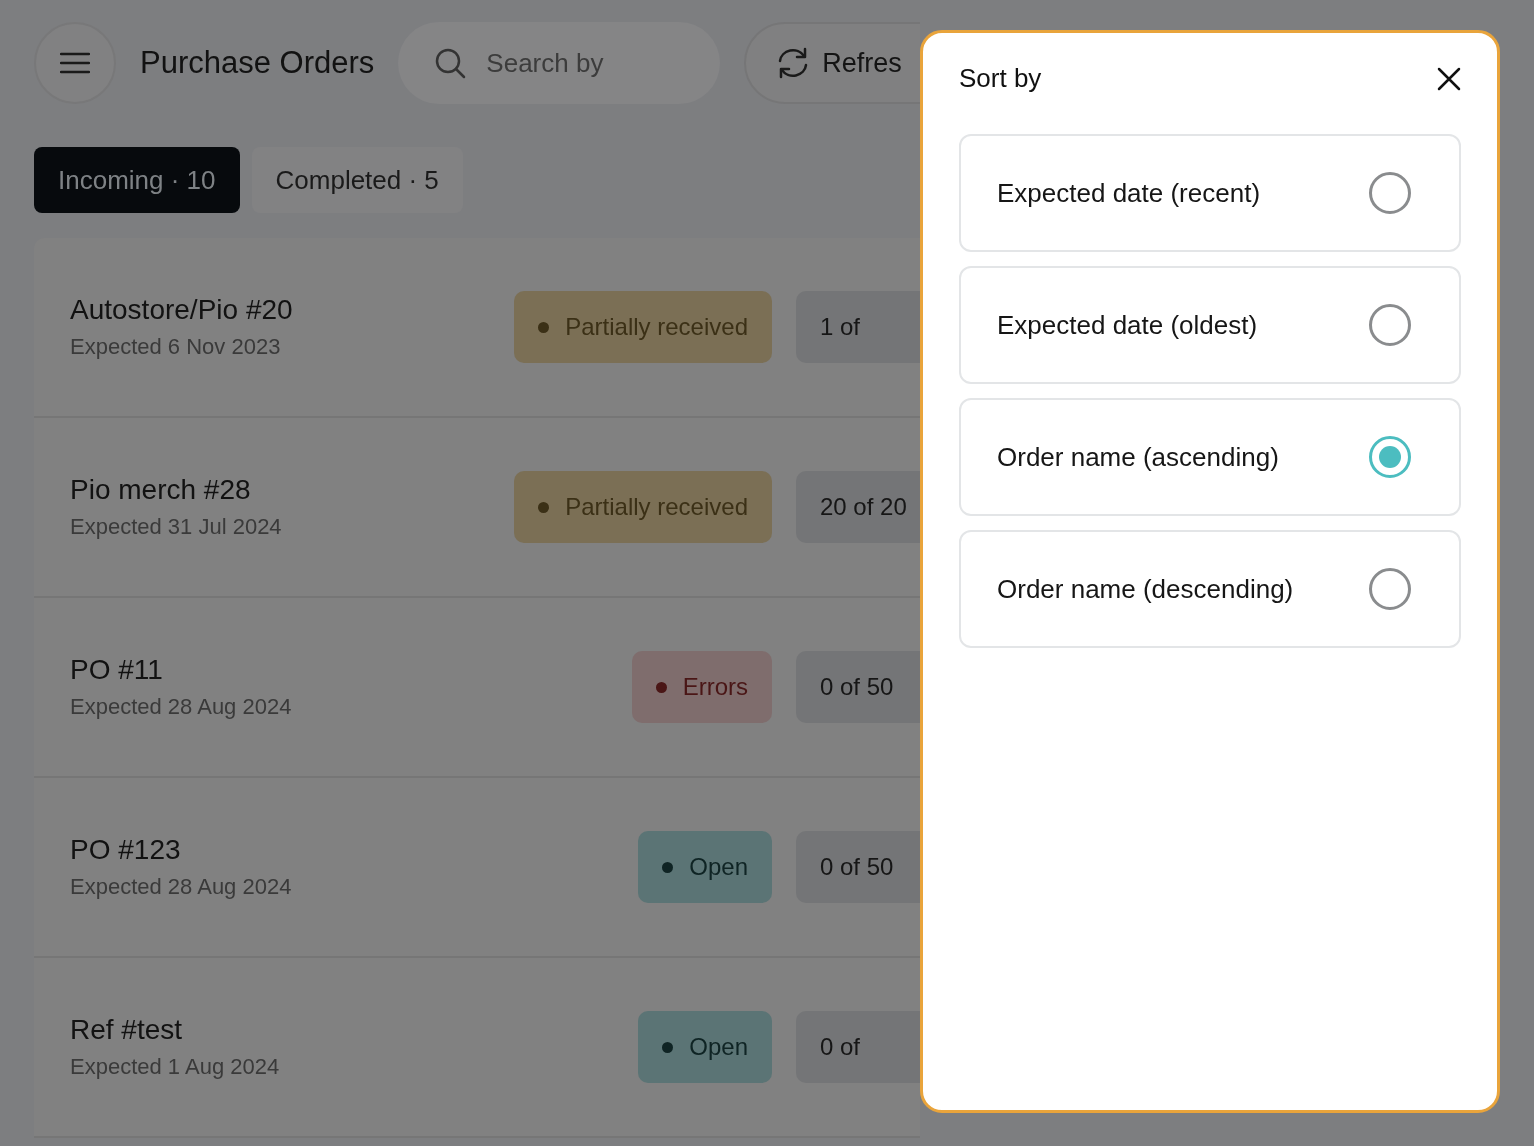 This screenshot has height=1146, width=1534. What do you see at coordinates (75, 63) in the screenshot?
I see `menu-icon` at bounding box center [75, 63].